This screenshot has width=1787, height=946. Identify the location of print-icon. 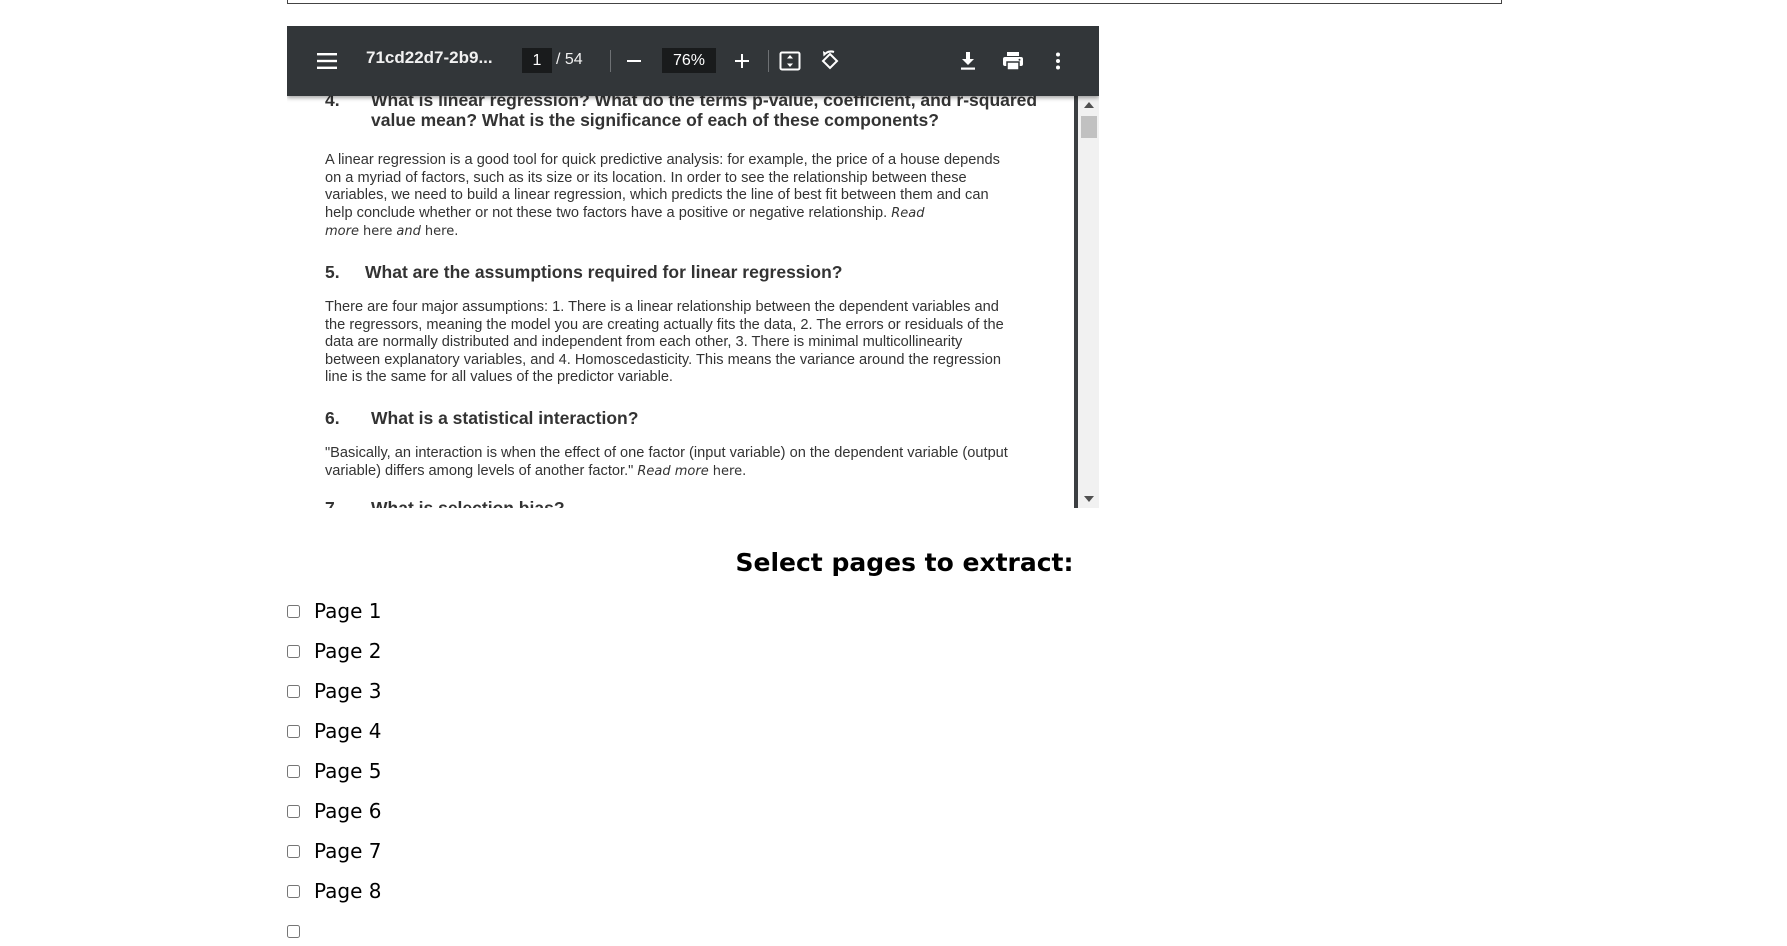
(1013, 61).